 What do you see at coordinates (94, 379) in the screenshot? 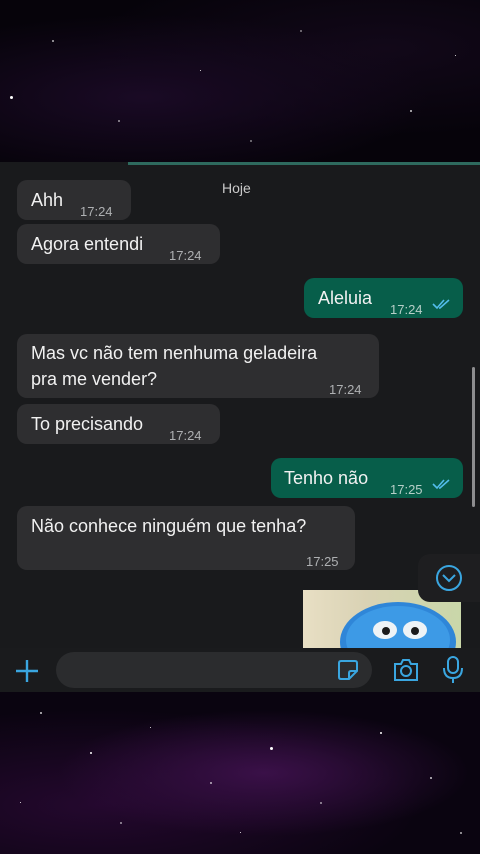
I see `message-text-line2: pra me vender?` at bounding box center [94, 379].